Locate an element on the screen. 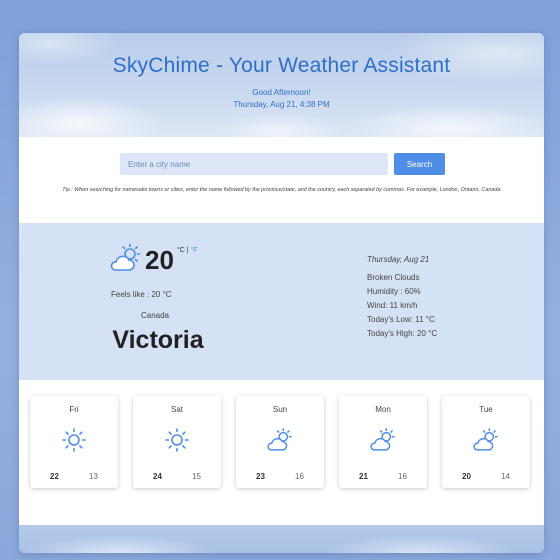 The height and width of the screenshot is (560, 560). forecast-day: Tue is located at coordinates (486, 409).